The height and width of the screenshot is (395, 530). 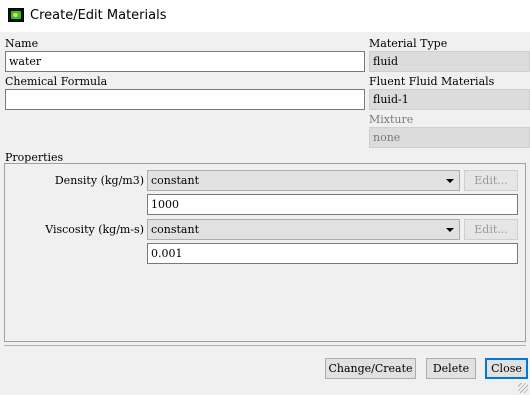 What do you see at coordinates (451, 368) in the screenshot?
I see `delete-button: Delete` at bounding box center [451, 368].